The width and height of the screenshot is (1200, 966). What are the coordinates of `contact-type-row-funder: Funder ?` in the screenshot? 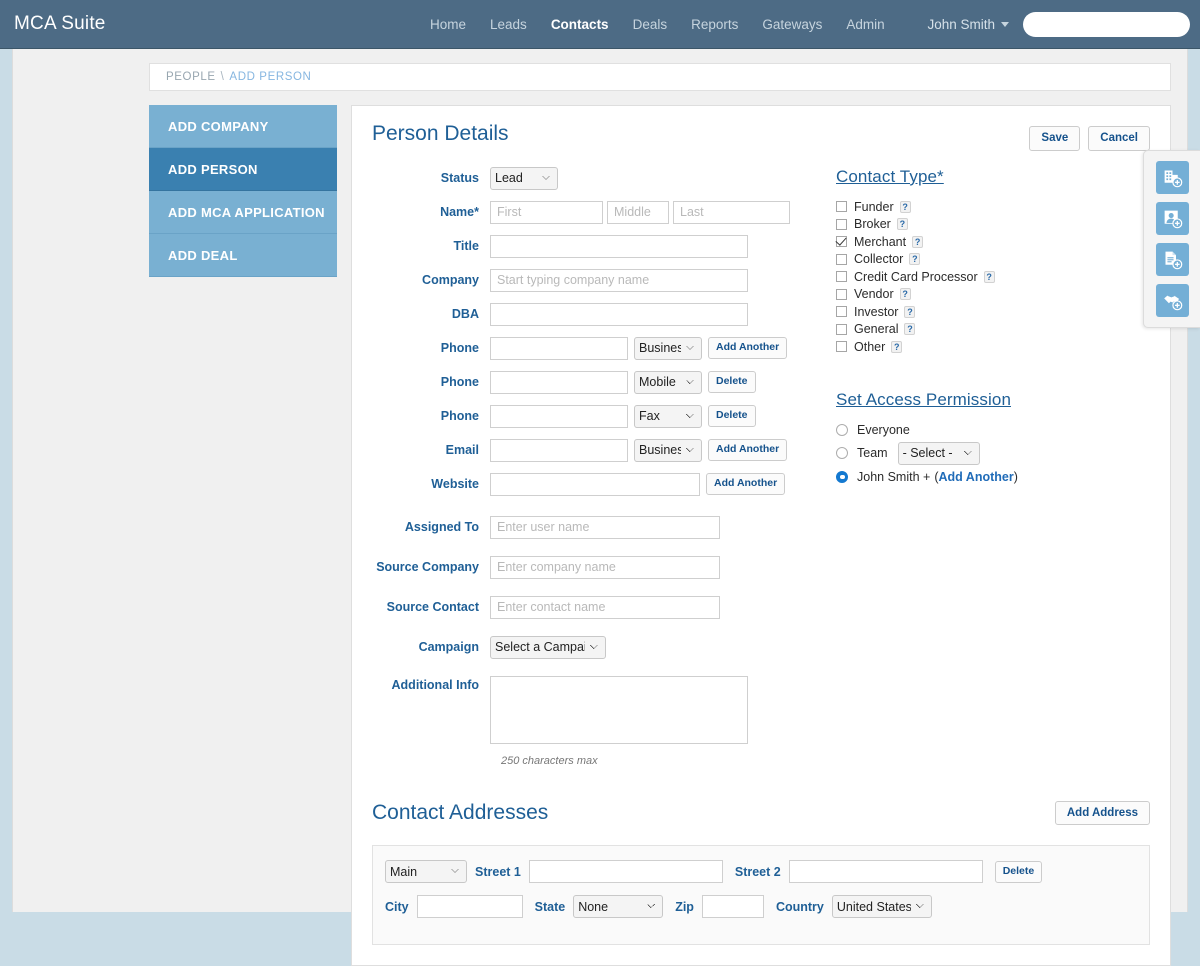 It's located at (993, 207).